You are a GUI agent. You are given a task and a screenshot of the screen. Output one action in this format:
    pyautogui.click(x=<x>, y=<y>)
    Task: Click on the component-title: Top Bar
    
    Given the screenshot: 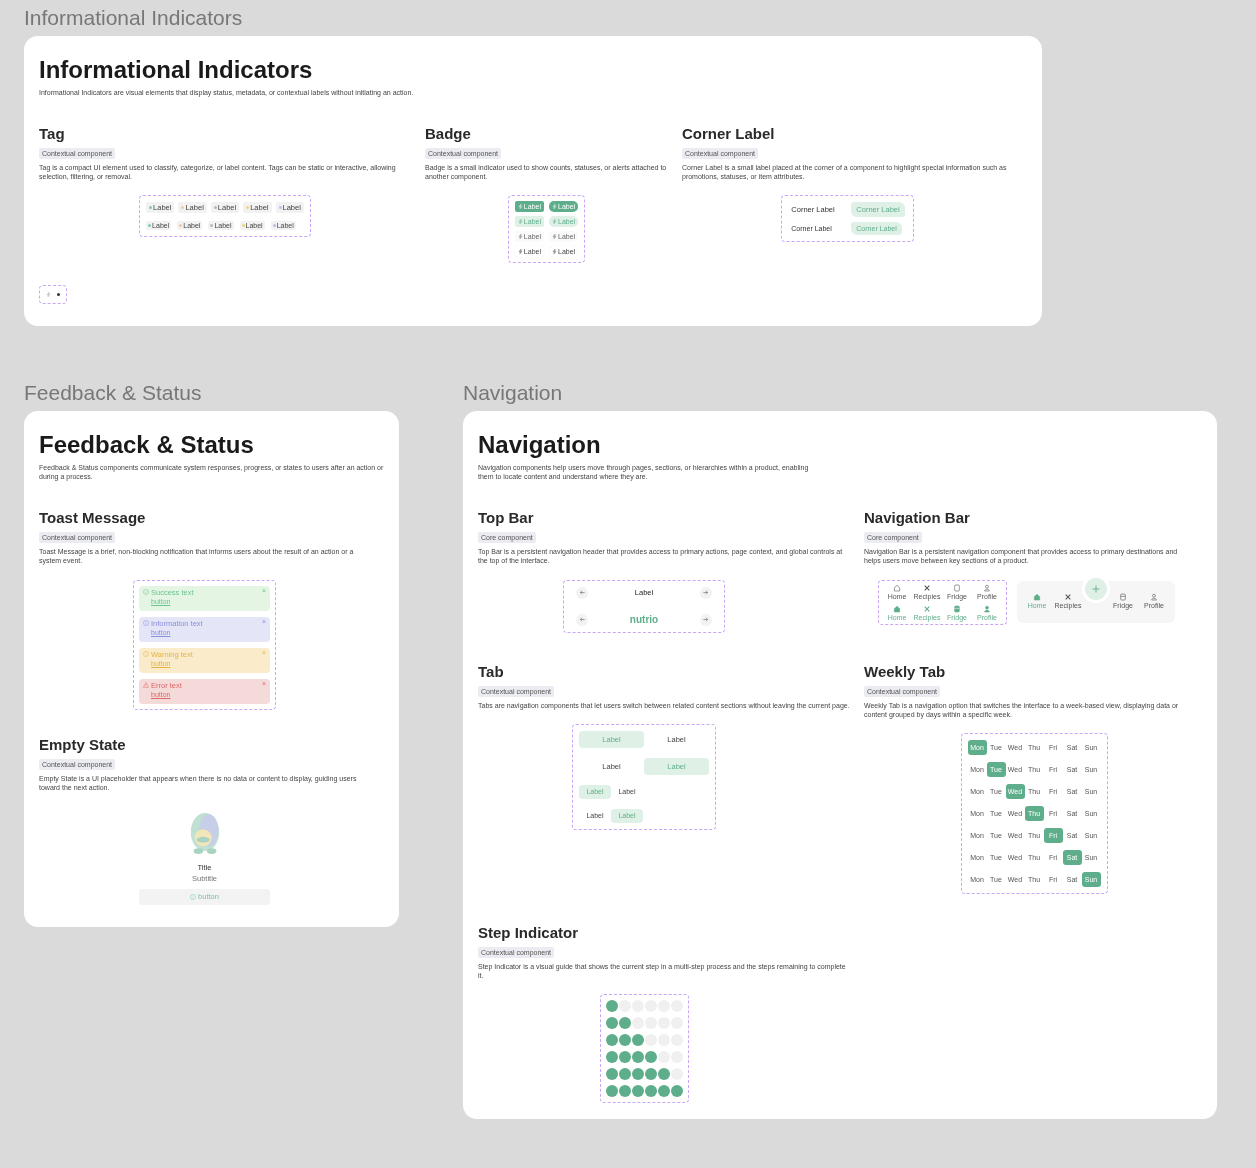 What is the action you would take?
    pyautogui.click(x=506, y=518)
    